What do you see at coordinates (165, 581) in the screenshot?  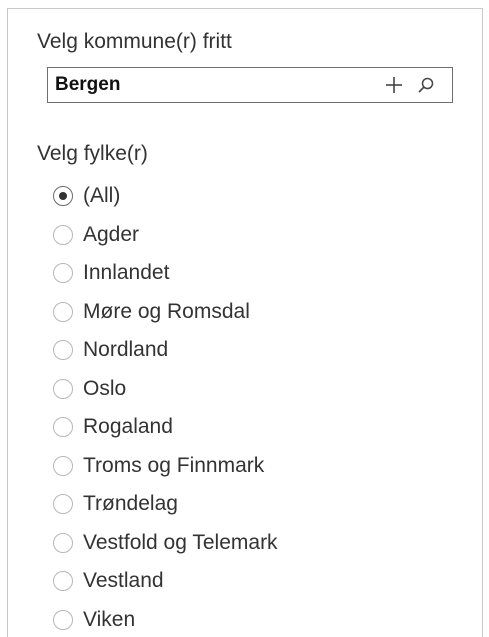 I see `fylke-option: Vestland` at bounding box center [165, 581].